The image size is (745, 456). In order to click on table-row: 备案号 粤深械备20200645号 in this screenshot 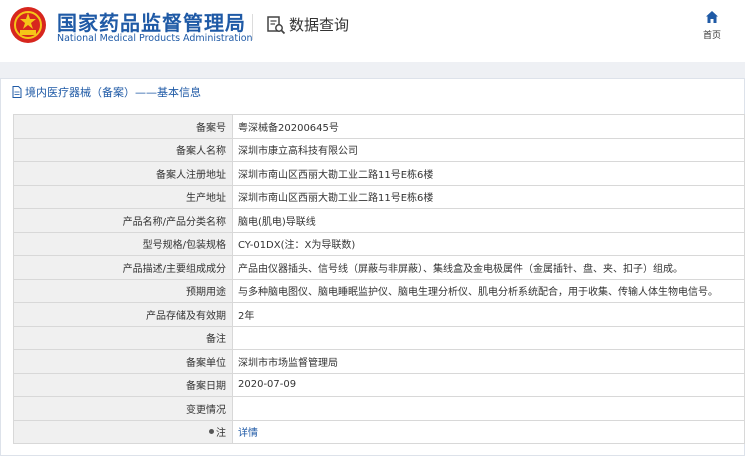, I will do `click(379, 126)`.